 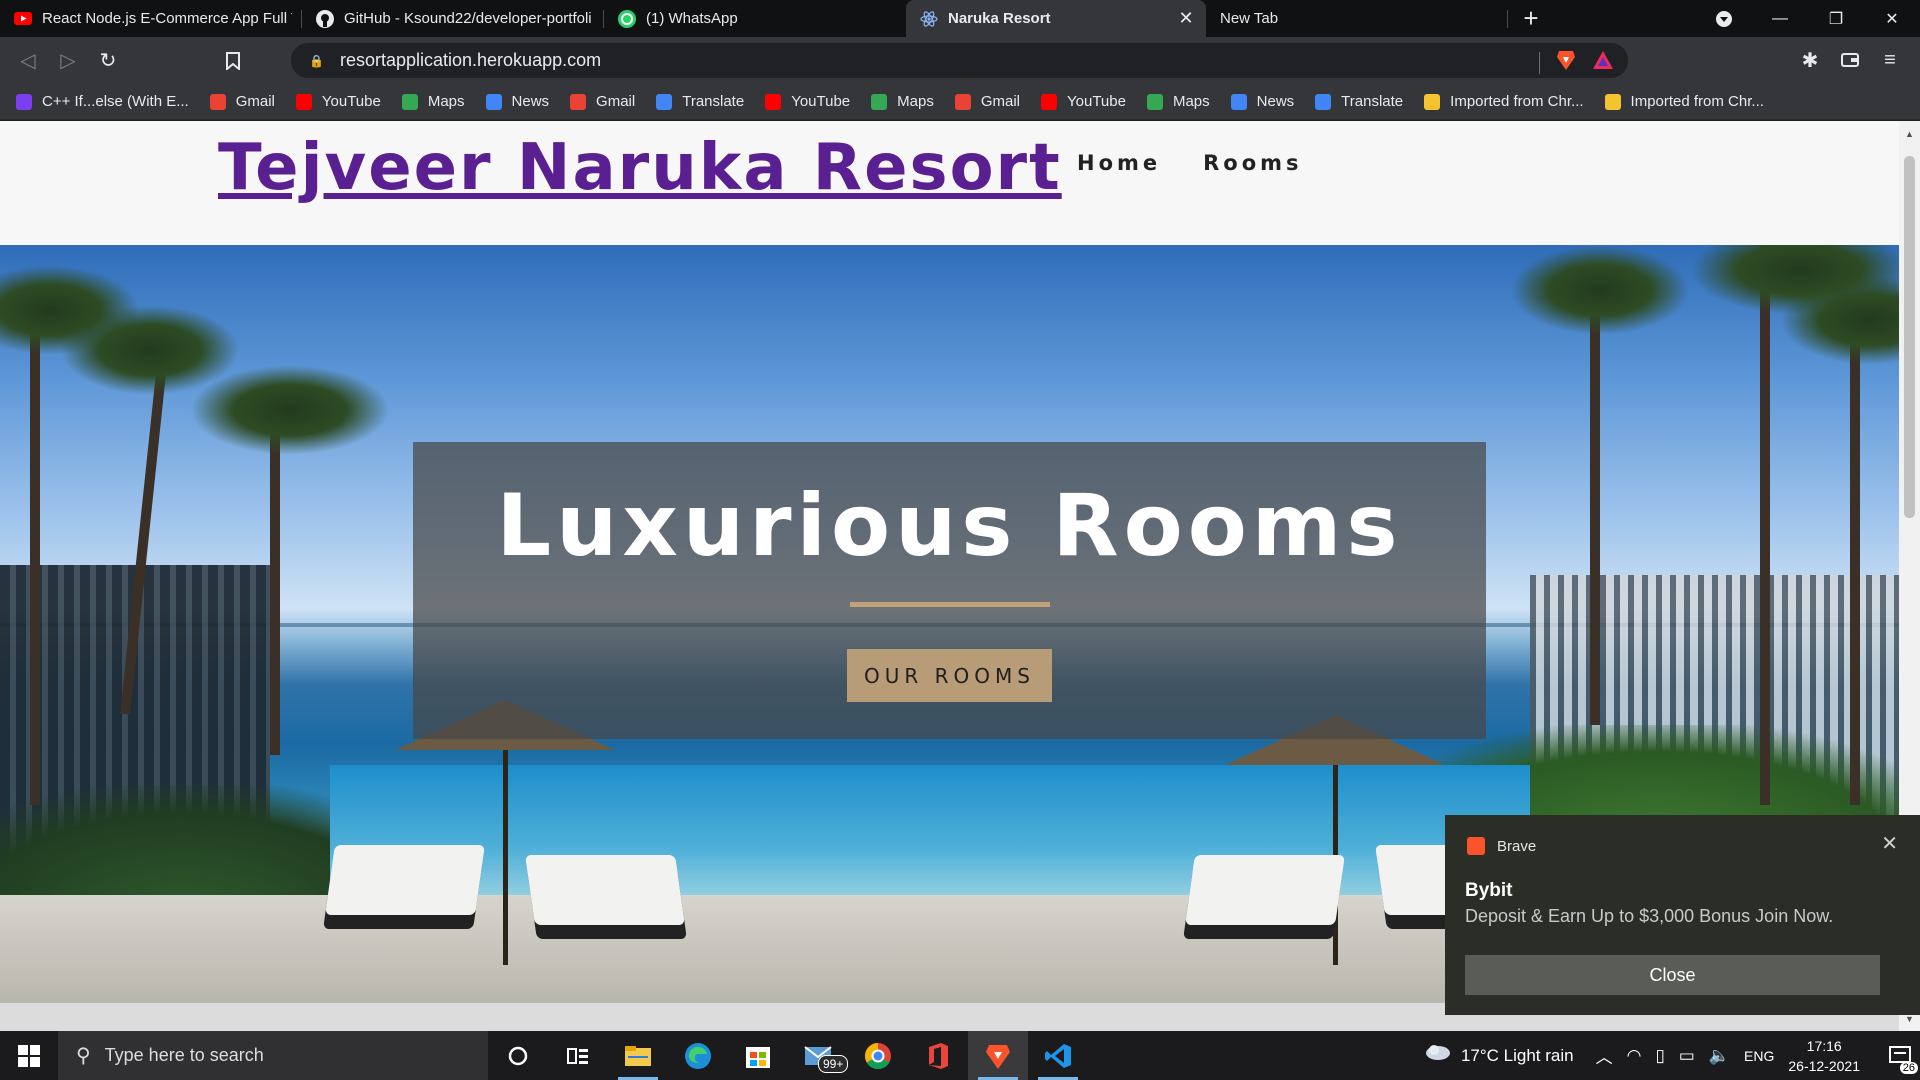 I want to click on task-view-icon, so click(x=578, y=1055).